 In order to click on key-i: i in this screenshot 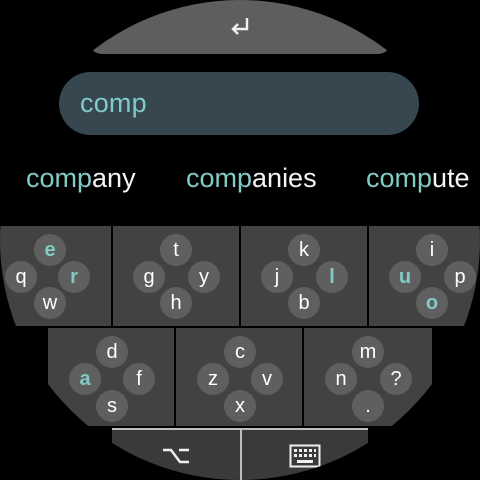, I will do `click(432, 250)`.